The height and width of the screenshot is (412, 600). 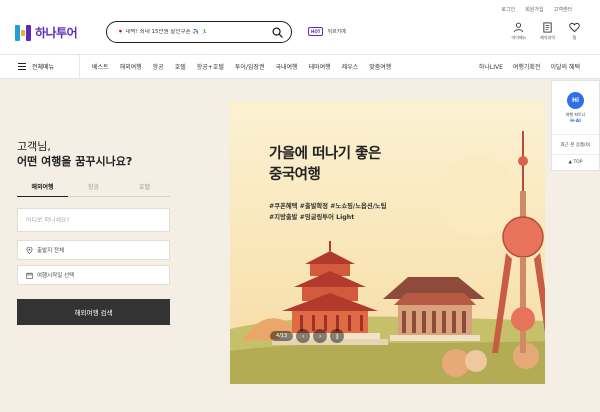 What do you see at coordinates (547, 37) in the screenshot?
I see `reservations-label: 예약내역` at bounding box center [547, 37].